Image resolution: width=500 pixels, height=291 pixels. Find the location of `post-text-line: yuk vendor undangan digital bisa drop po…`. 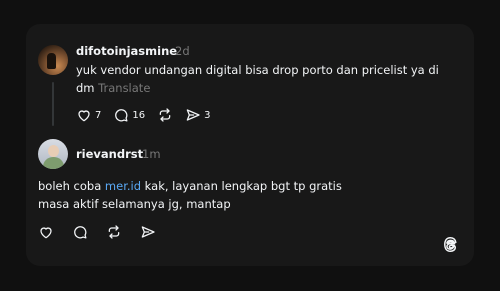

post-text-line: yuk vendor undangan digital bisa drop po… is located at coordinates (257, 70).